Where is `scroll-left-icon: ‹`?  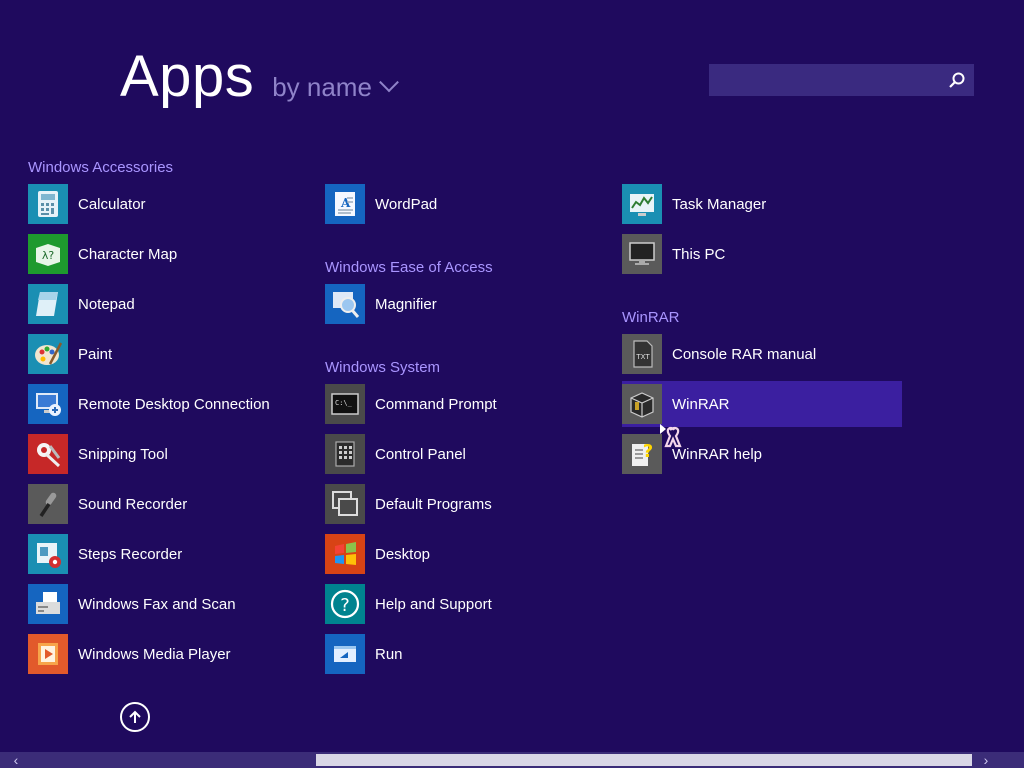
scroll-left-icon: ‹ is located at coordinates (16, 760).